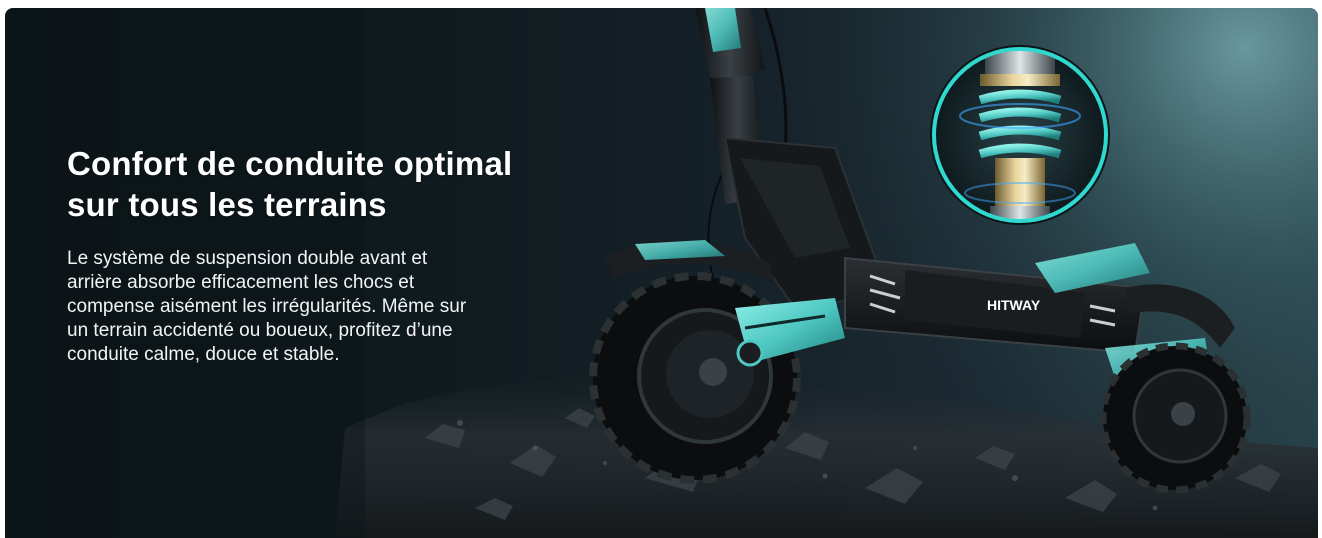 This screenshot has height=538, width=1322. Describe the element at coordinates (290, 163) in the screenshot. I see `headline-line: Confort de conduite optimal` at that location.